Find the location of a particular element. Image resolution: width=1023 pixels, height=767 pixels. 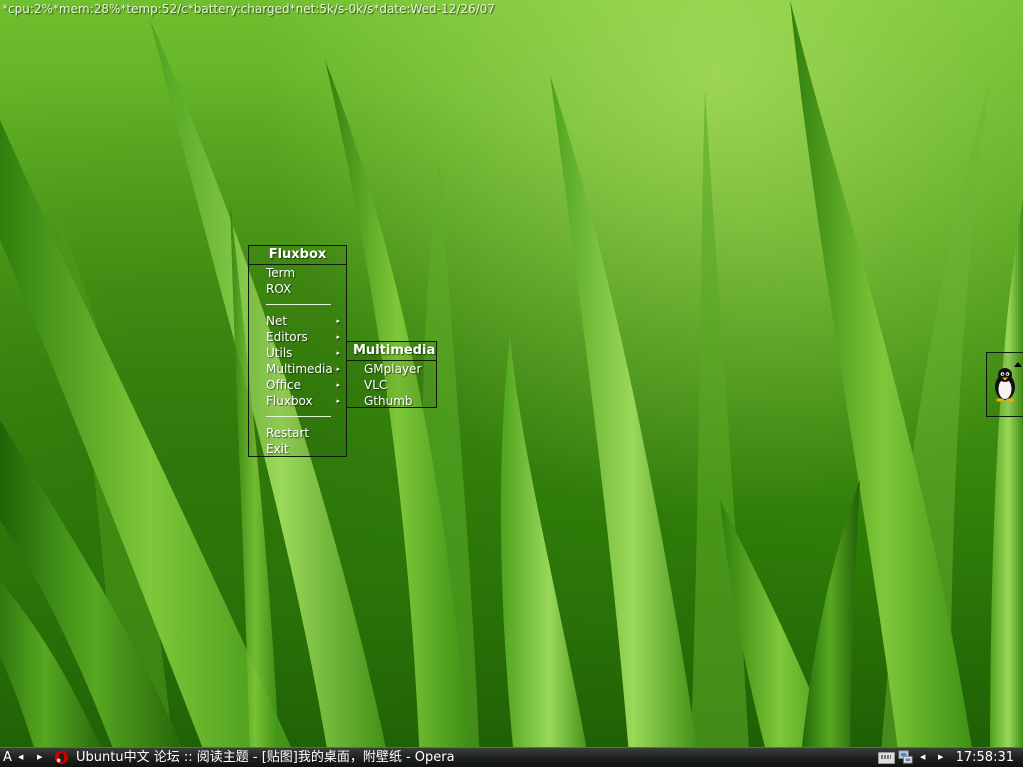

menu-item-editors: Editors ▸ is located at coordinates (297, 337).